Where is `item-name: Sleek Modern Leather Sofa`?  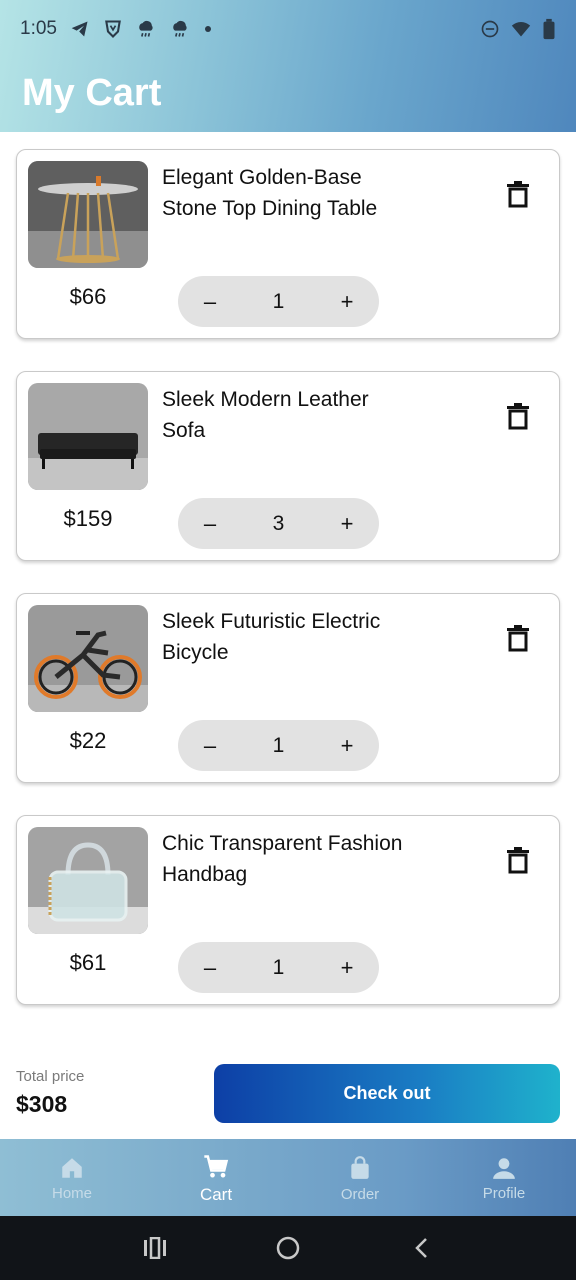 item-name: Sleek Modern Leather Sofa is located at coordinates (265, 415).